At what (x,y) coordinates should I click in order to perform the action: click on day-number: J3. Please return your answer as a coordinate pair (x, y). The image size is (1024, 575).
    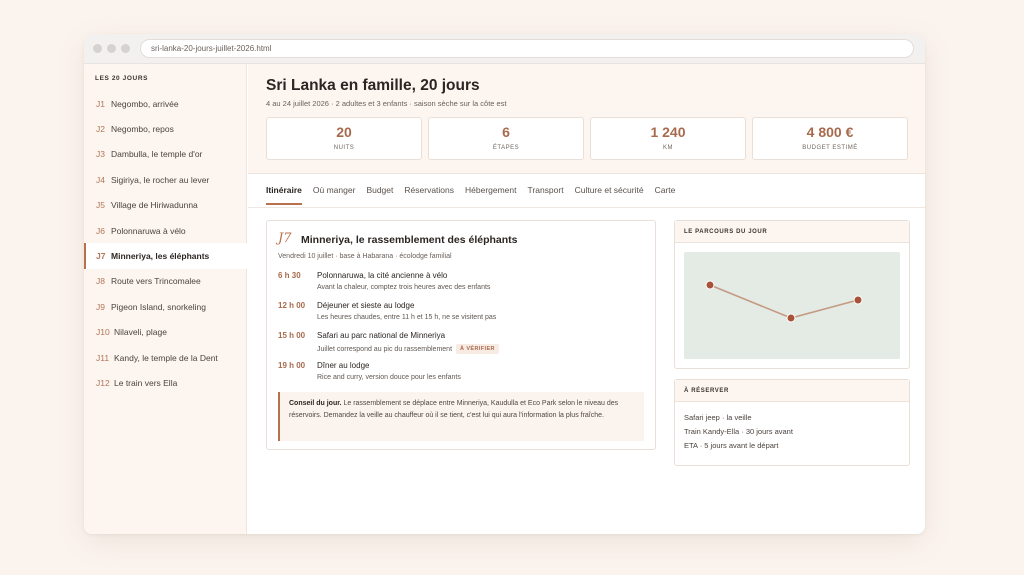
    Looking at the image, I should click on (100, 154).